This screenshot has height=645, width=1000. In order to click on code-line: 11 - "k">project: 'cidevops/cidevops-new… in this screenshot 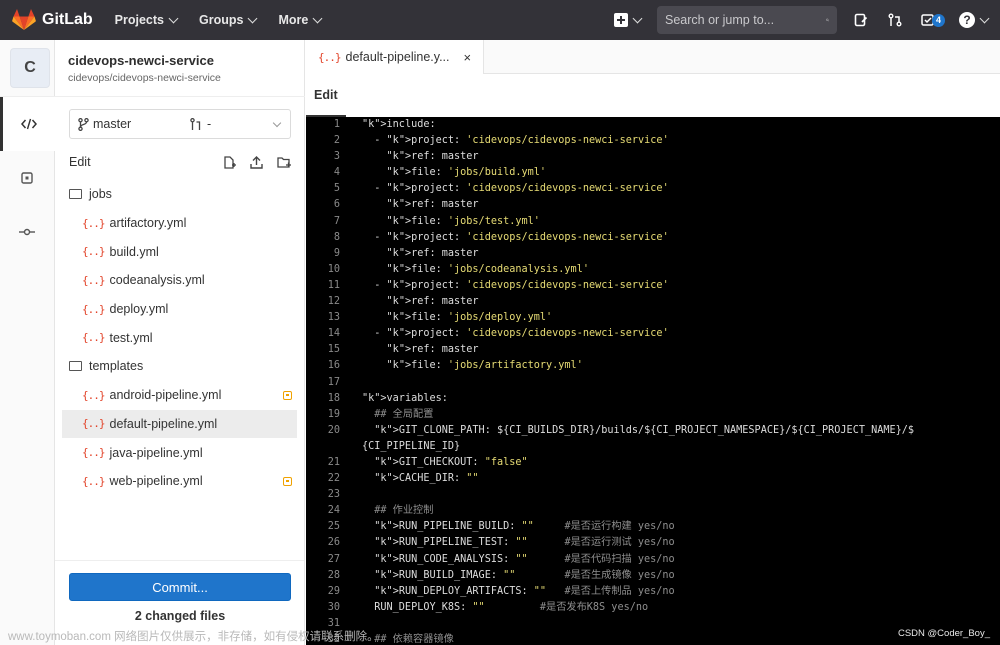, I will do `click(653, 286)`.